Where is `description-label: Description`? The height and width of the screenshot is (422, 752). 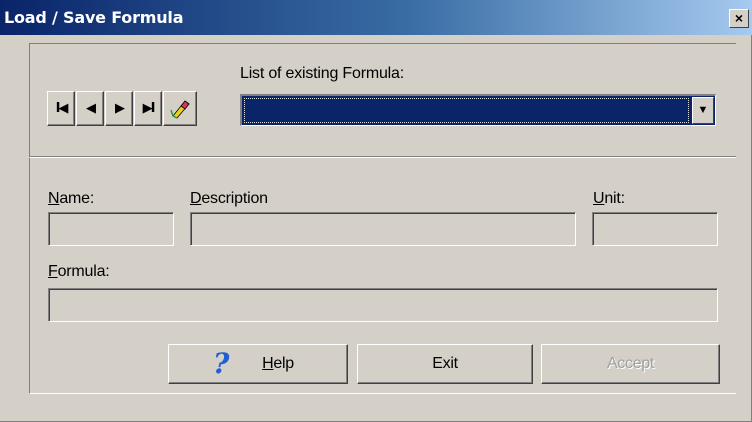
description-label: Description is located at coordinates (229, 198).